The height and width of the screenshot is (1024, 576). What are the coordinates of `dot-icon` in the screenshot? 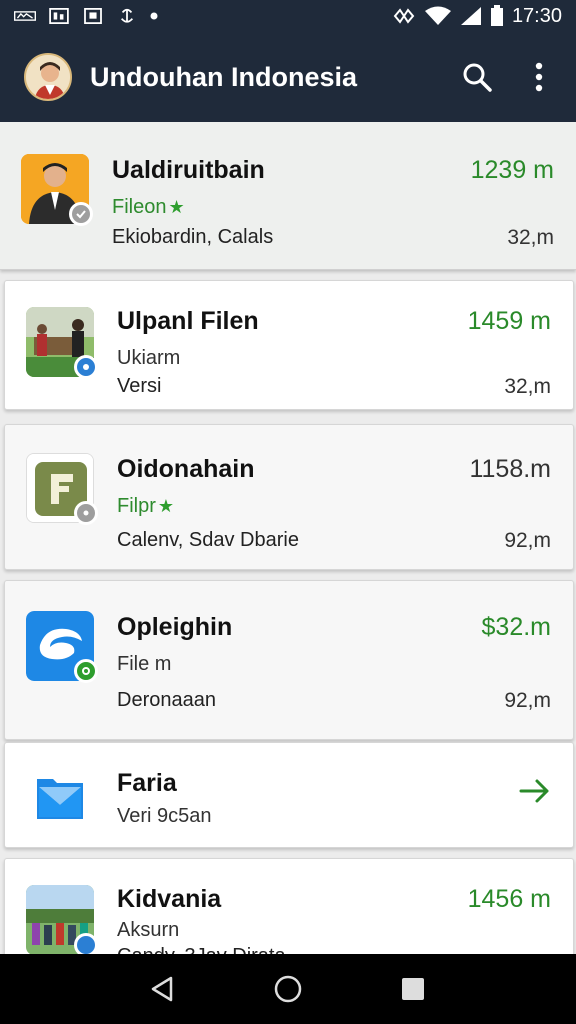 It's located at (154, 16).